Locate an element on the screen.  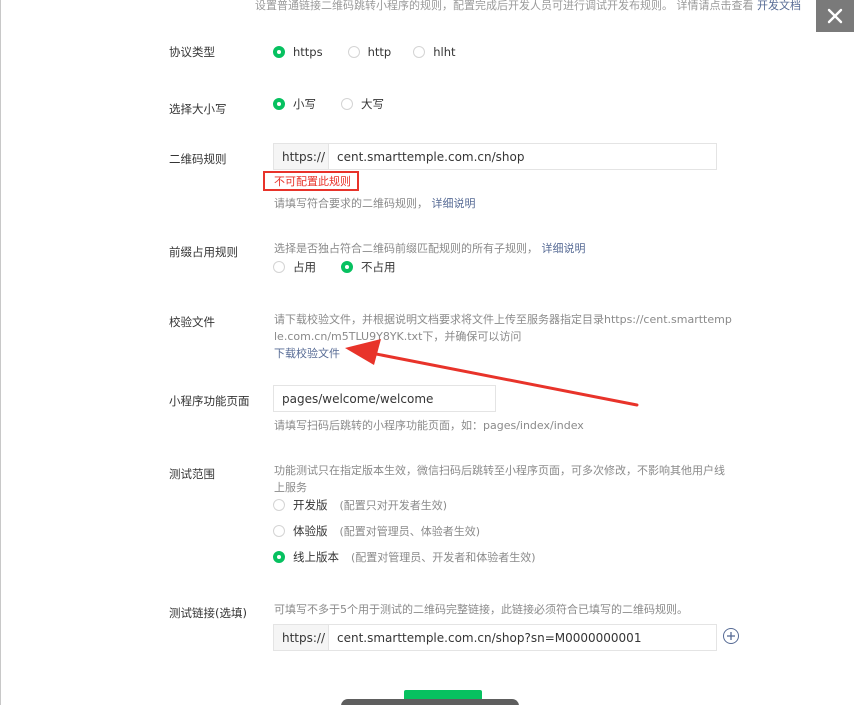
prefix-occupy-radio is located at coordinates (279, 267).